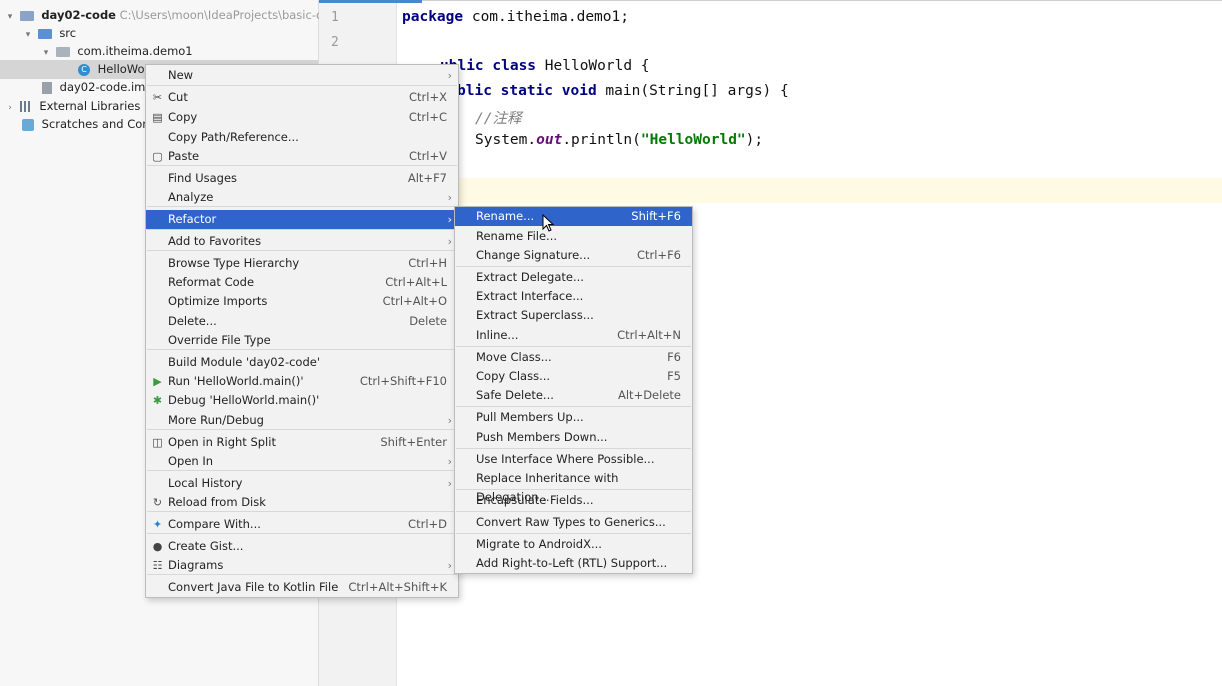  I want to click on tree-node-libraries: › External Libraries, so click(72, 106).